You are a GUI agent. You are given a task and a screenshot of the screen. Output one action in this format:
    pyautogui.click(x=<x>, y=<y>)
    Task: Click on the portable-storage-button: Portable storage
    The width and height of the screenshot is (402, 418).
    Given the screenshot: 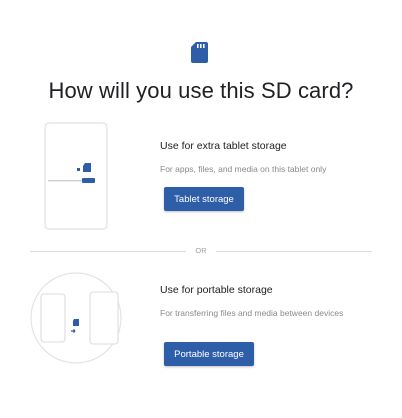 What is the action you would take?
    pyautogui.click(x=209, y=354)
    